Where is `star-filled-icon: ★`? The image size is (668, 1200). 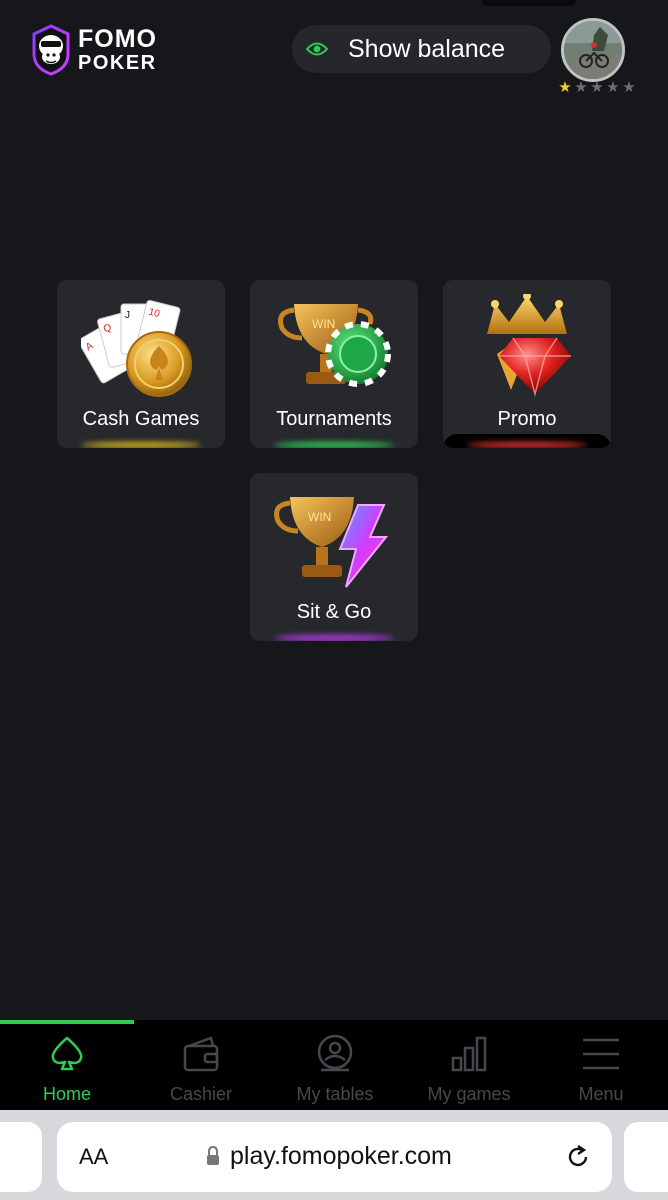
star-filled-icon: ★ is located at coordinates (565, 87).